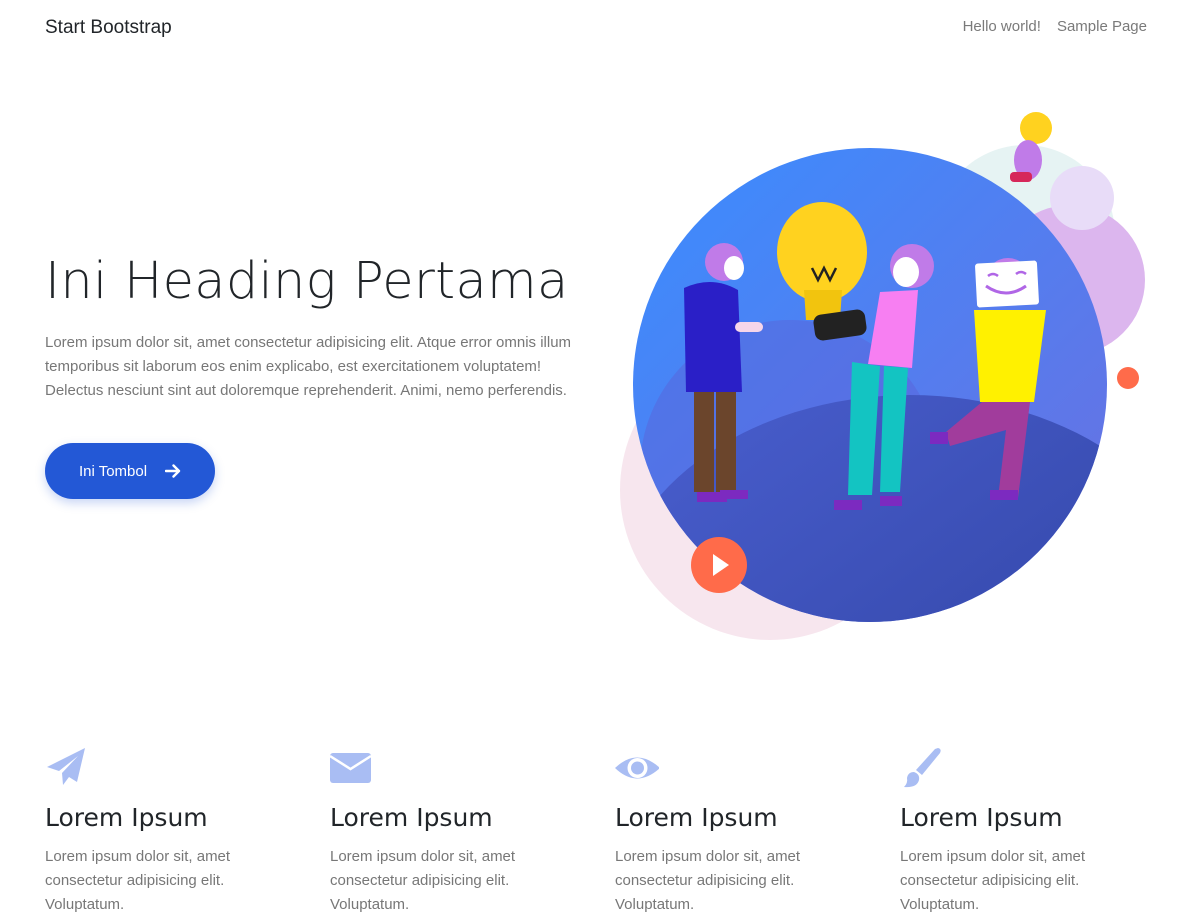 This screenshot has width=1200, height=917. What do you see at coordinates (637, 768) in the screenshot?
I see `eye-icon` at bounding box center [637, 768].